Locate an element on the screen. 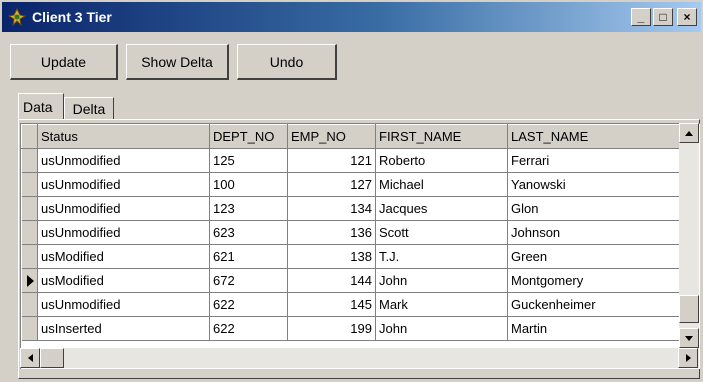  tab-data: Data is located at coordinates (41, 106).